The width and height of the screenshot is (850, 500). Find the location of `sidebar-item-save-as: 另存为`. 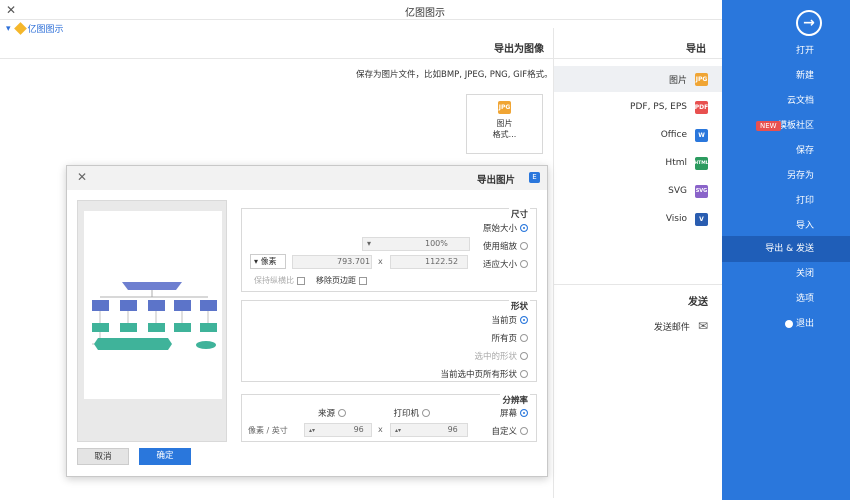

sidebar-item-save-as: 另存为 is located at coordinates (800, 176).